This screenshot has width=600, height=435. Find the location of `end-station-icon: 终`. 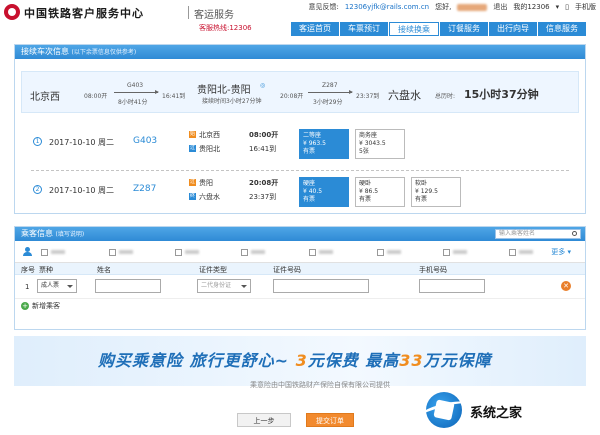

end-station-icon: 终 is located at coordinates (192, 196).